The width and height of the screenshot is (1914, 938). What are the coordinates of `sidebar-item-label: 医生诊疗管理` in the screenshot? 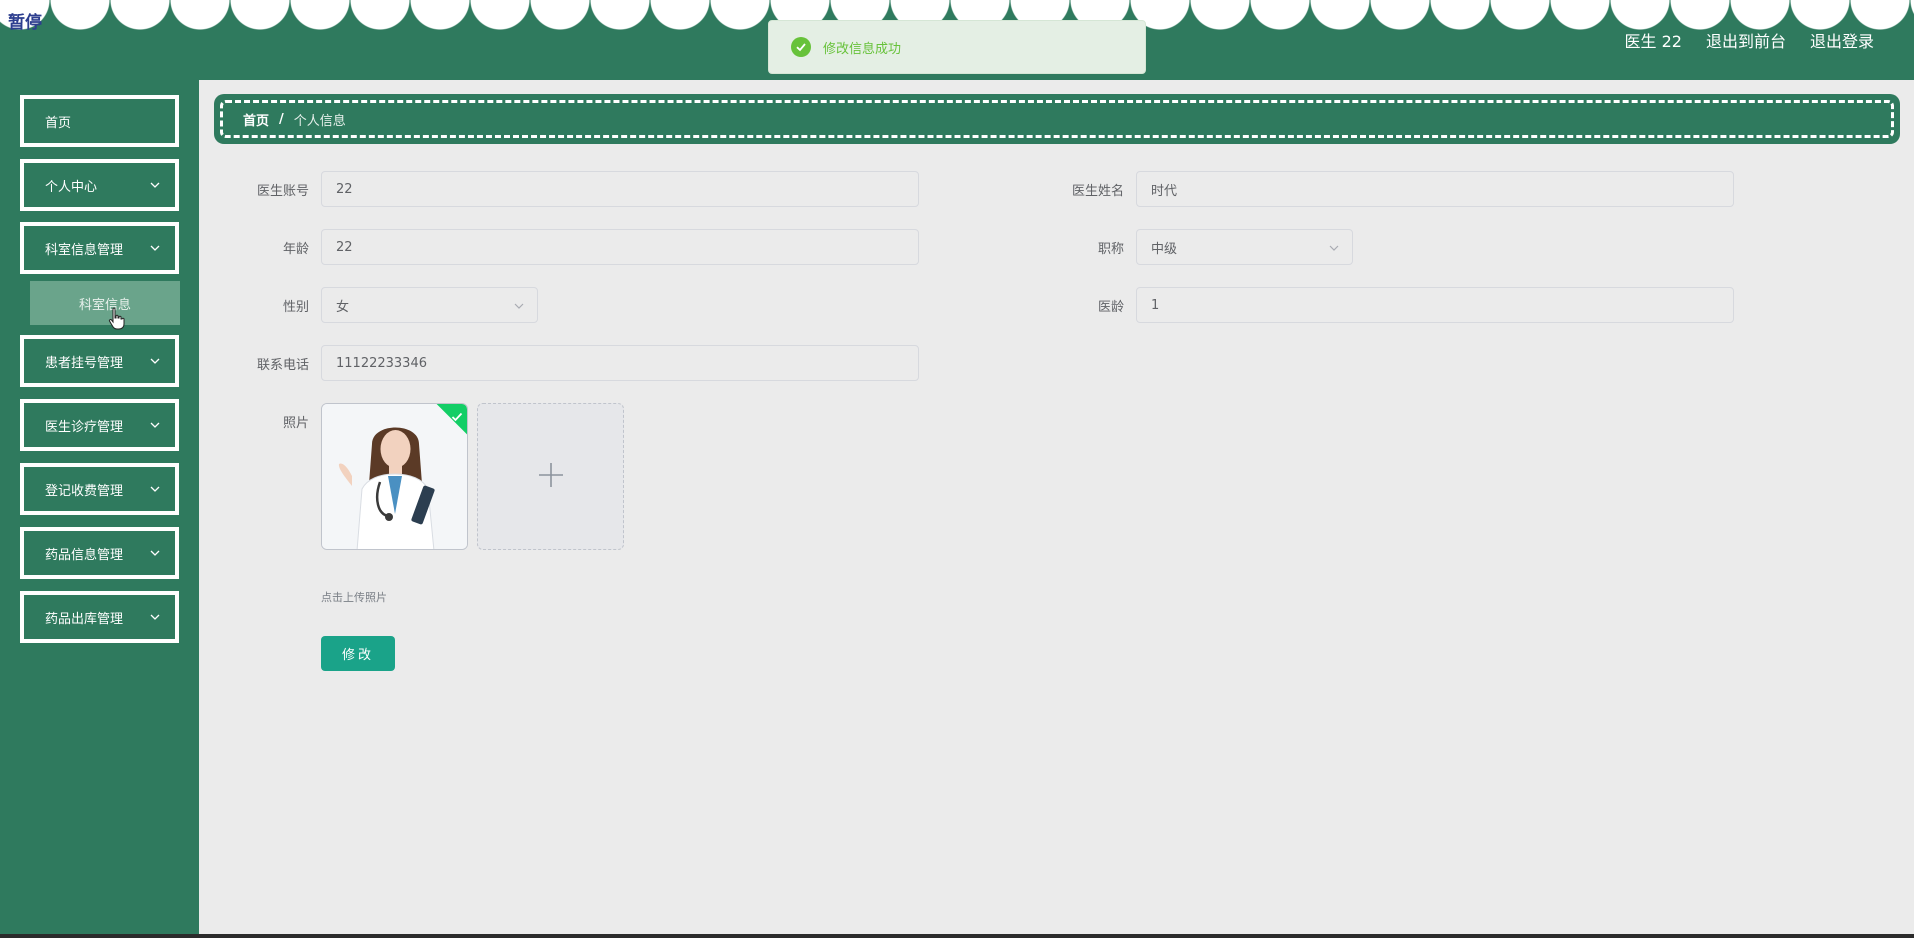 It's located at (84, 427).